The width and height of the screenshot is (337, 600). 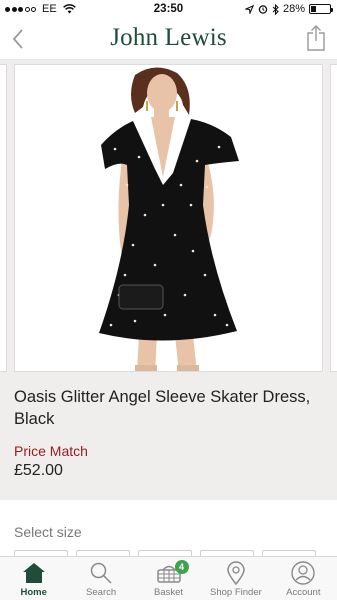 I want to click on tab-account: Account, so click(x=303, y=578).